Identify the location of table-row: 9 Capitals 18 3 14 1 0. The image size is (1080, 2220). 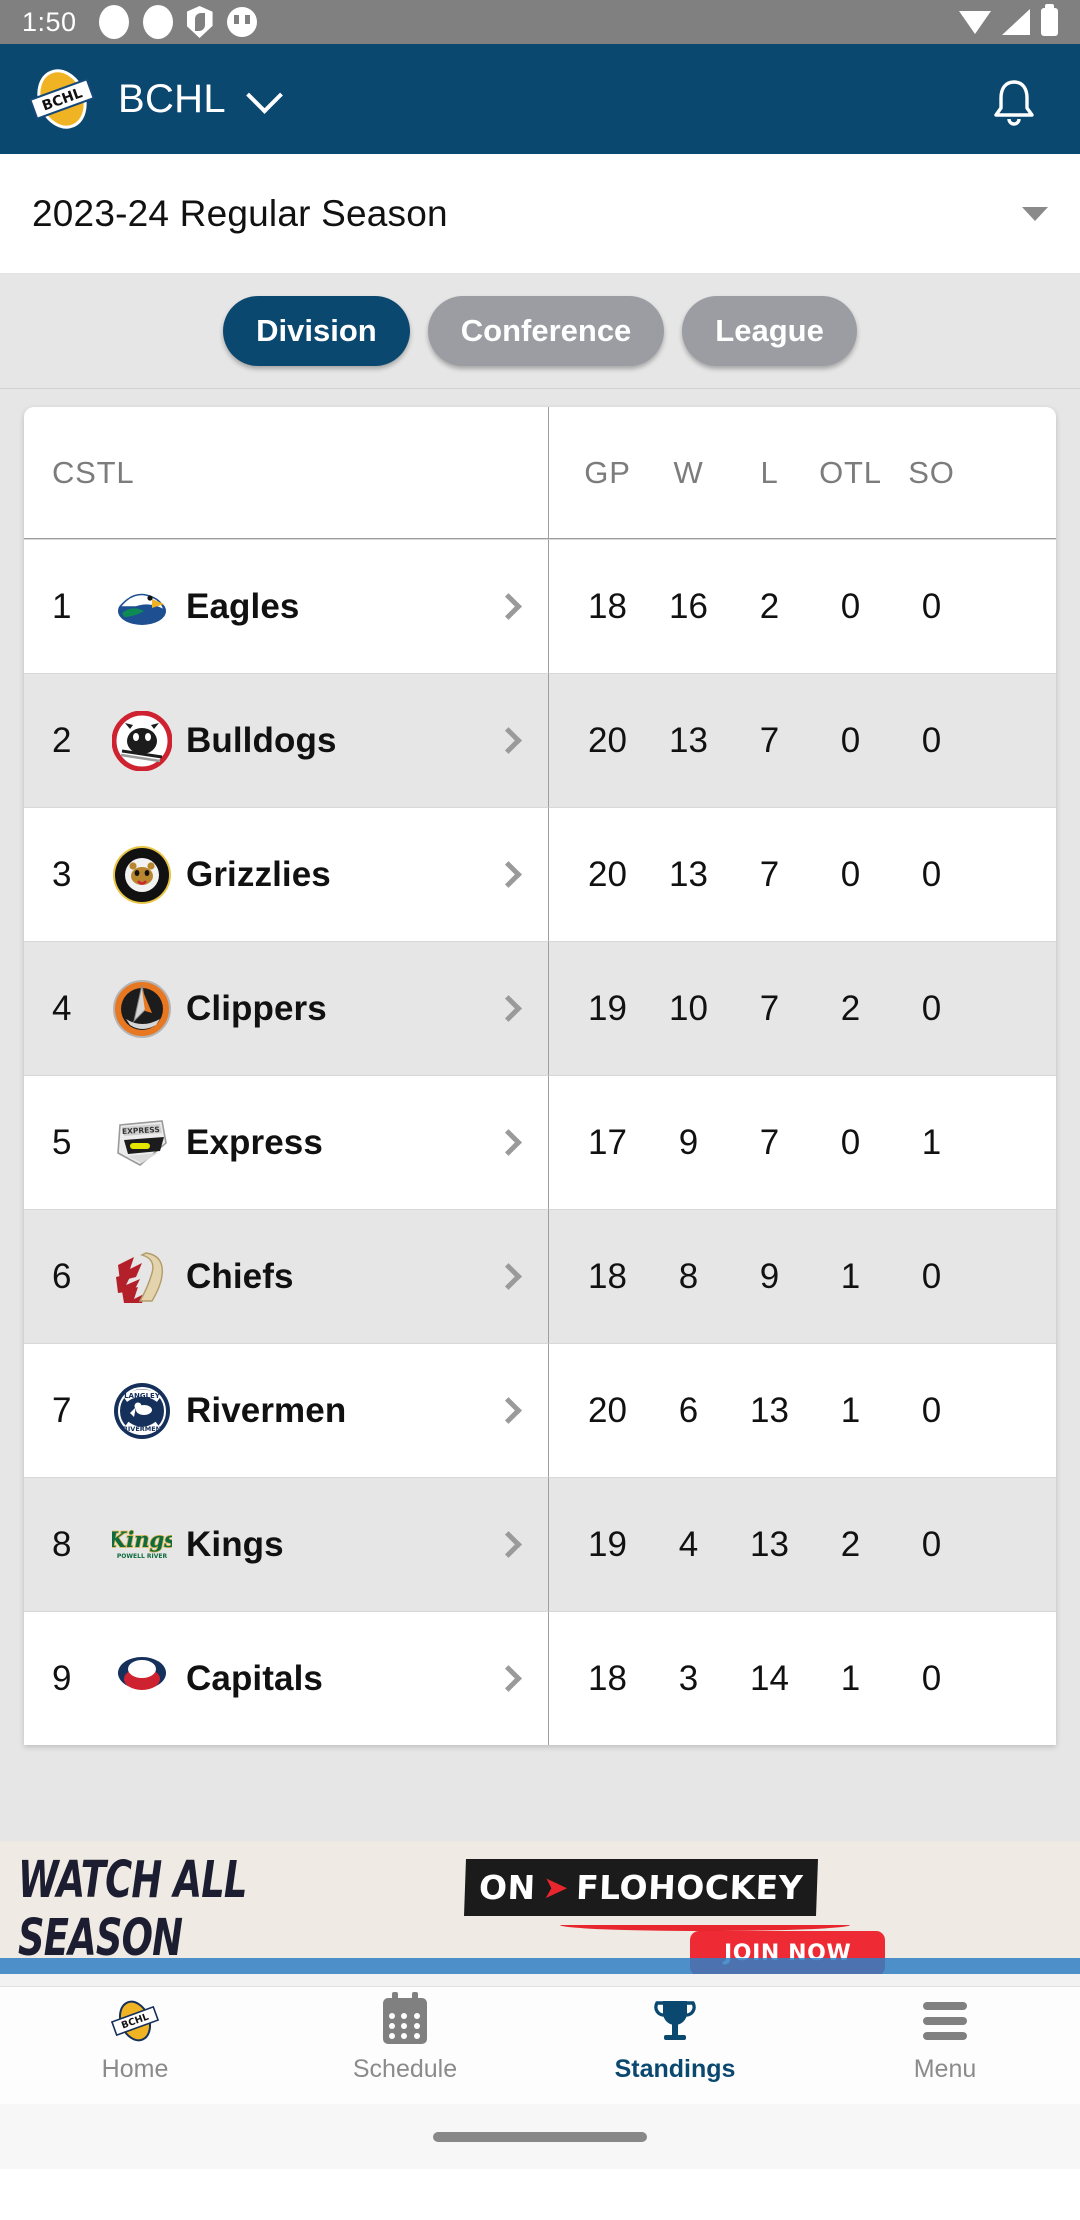
(540, 1678).